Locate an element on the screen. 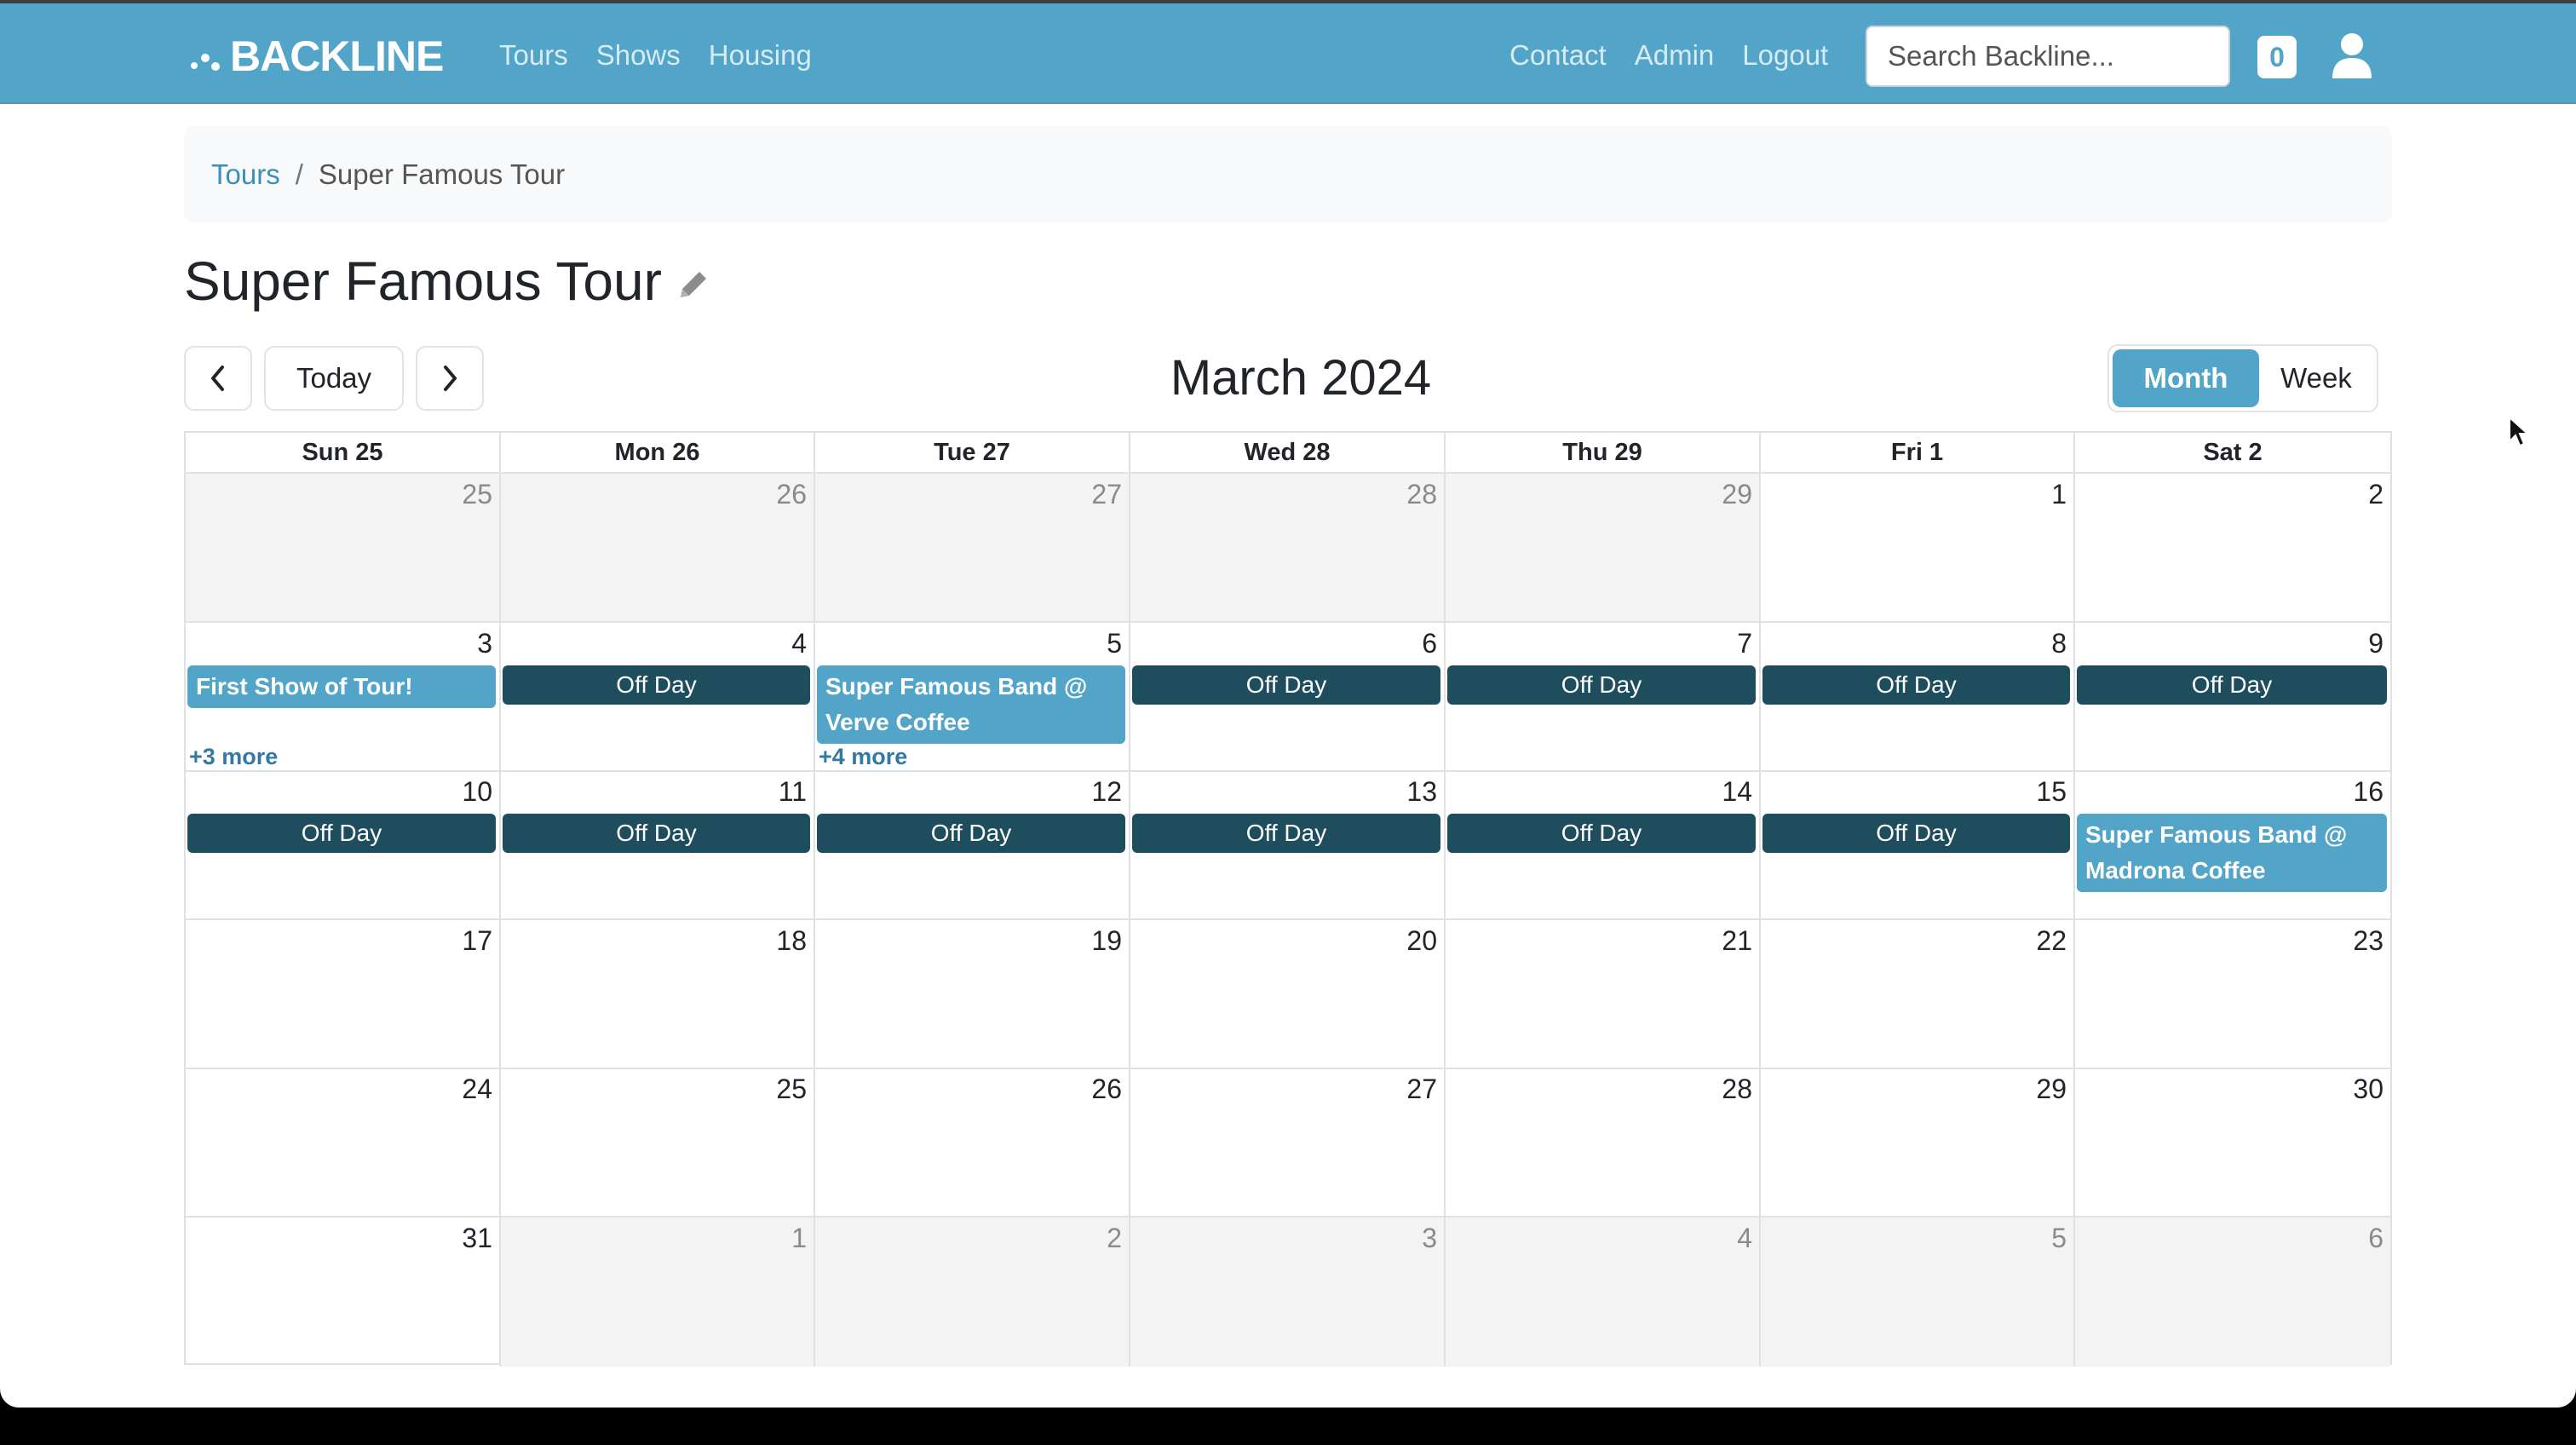  next-month-button is located at coordinates (450, 378).